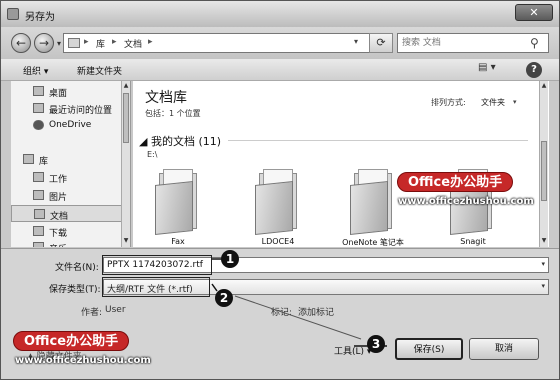 This screenshot has width=560, height=380. What do you see at coordinates (178, 241) in the screenshot?
I see `folder-label: Fax` at bounding box center [178, 241].